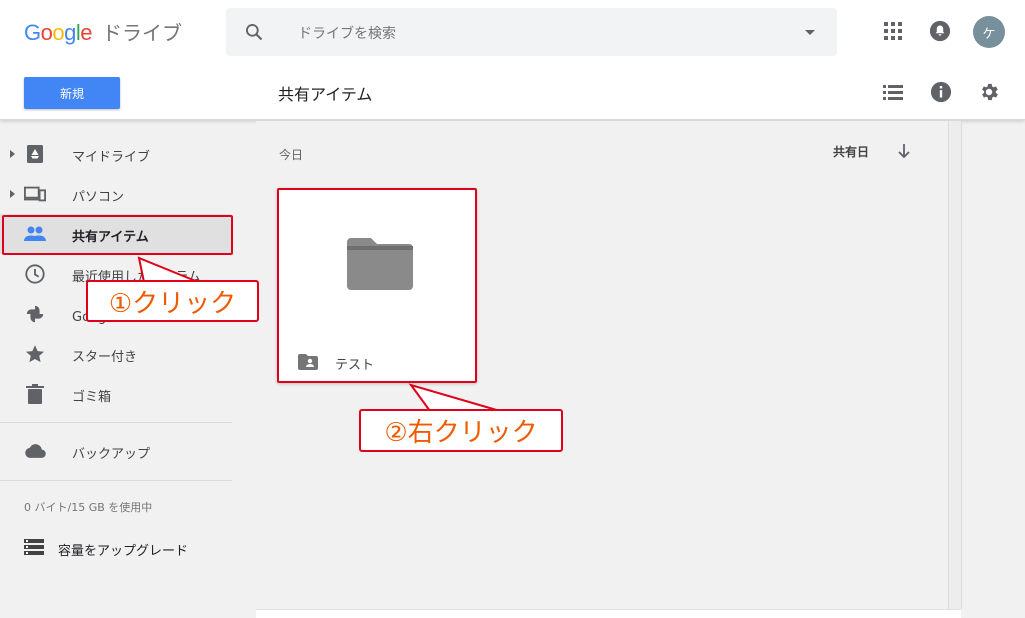  I want to click on folder-card: テスト, so click(377, 285).